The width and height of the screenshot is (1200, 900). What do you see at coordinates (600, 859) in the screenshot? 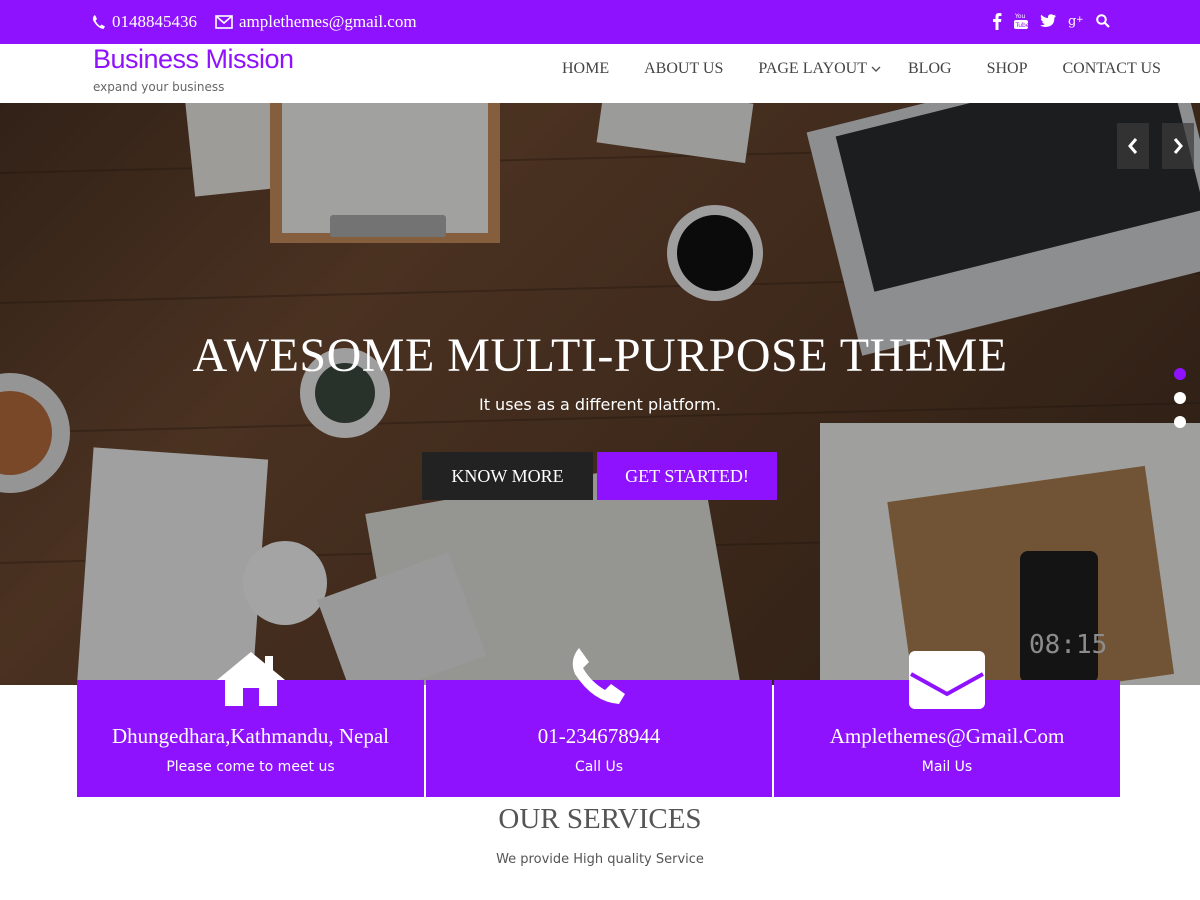
I see `services-subtitle: We provide High quality Service` at bounding box center [600, 859].